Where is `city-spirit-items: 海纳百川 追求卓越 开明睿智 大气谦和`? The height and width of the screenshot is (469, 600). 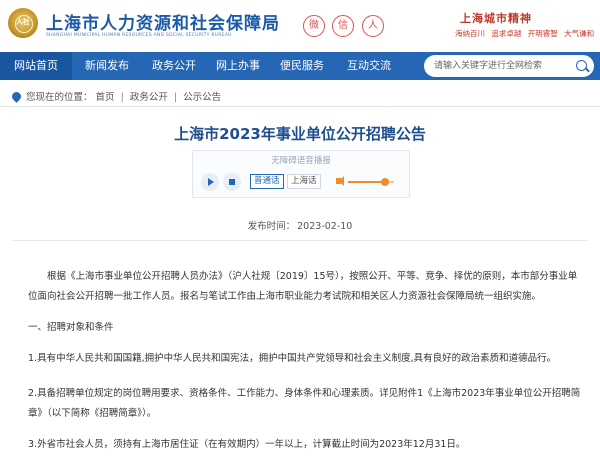
city-spirit-items: 海纳百川 追求卓越 开明睿智 大气谦和 is located at coordinates (526, 33).